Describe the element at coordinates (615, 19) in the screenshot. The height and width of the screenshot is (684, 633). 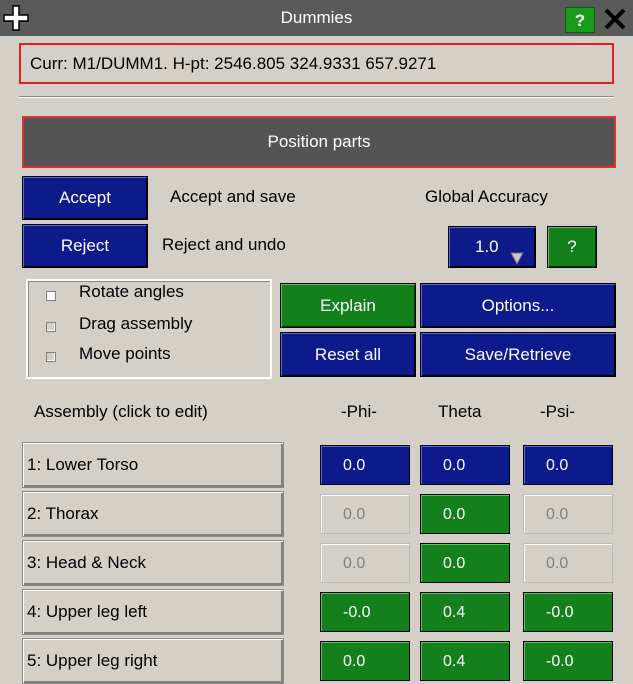
I see `close-icon` at that location.